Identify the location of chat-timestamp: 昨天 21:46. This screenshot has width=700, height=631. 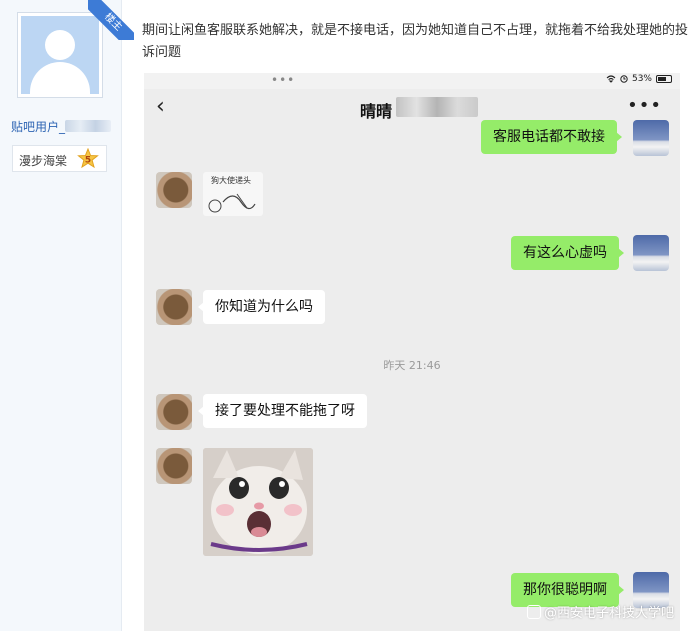
(412, 365).